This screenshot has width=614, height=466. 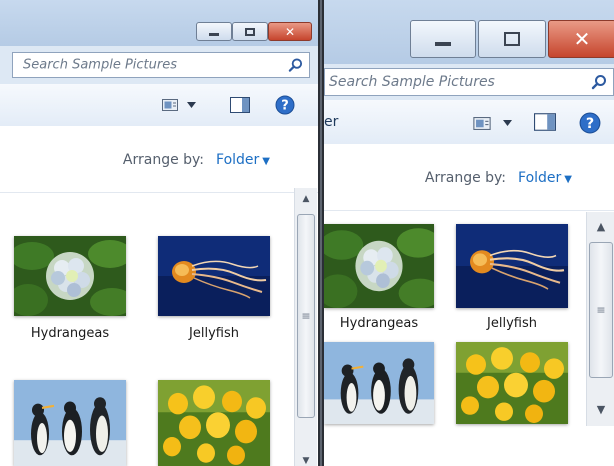 I want to click on command-bar: er ?, so click(x=469, y=122).